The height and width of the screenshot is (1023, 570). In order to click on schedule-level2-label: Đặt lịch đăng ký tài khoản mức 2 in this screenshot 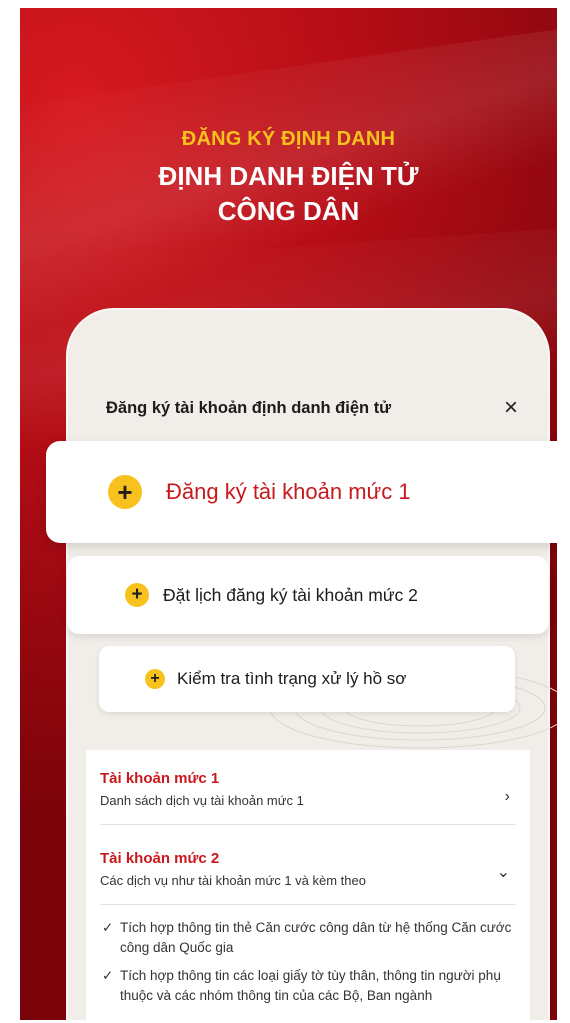, I will do `click(290, 594)`.